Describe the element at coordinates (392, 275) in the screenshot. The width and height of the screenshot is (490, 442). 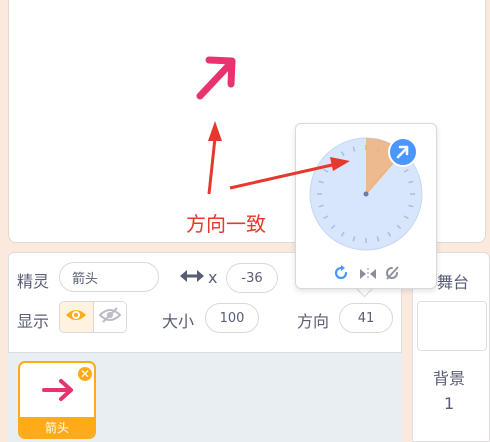
I see `dont-rotate-icon` at that location.